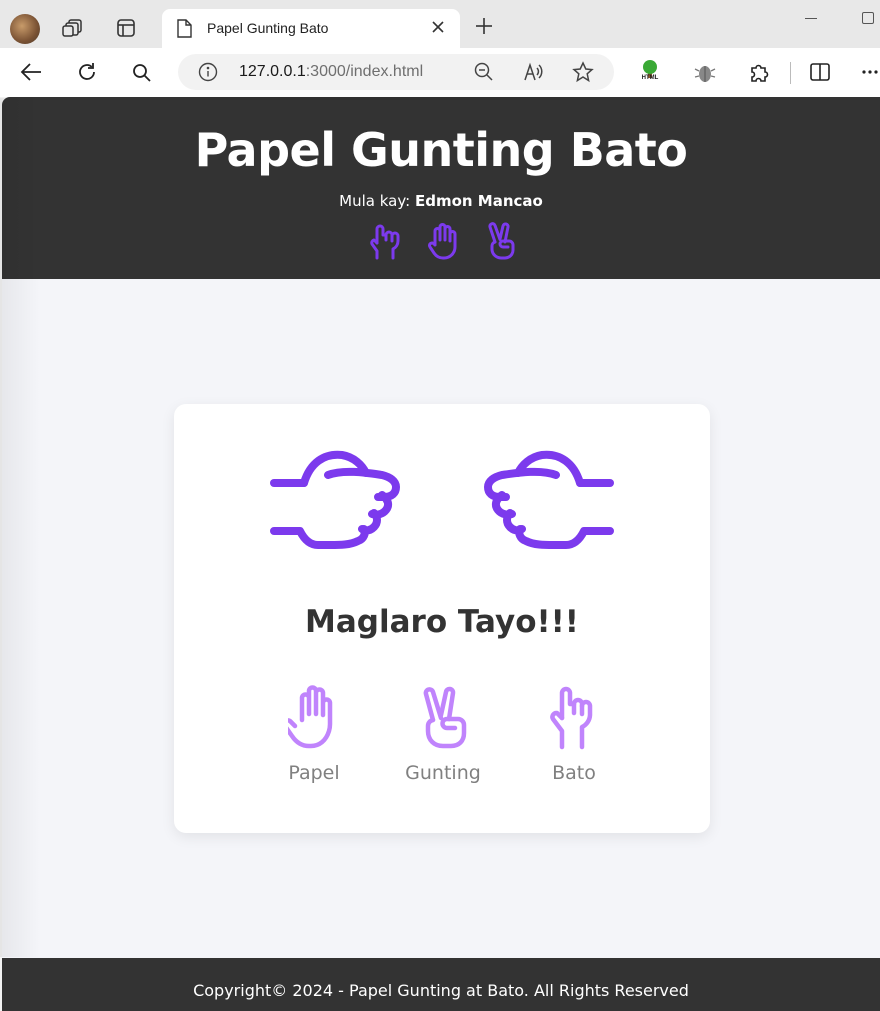 This screenshot has height=1011, width=880. What do you see at coordinates (25, 29) in the screenshot?
I see `profile-avatar` at bounding box center [25, 29].